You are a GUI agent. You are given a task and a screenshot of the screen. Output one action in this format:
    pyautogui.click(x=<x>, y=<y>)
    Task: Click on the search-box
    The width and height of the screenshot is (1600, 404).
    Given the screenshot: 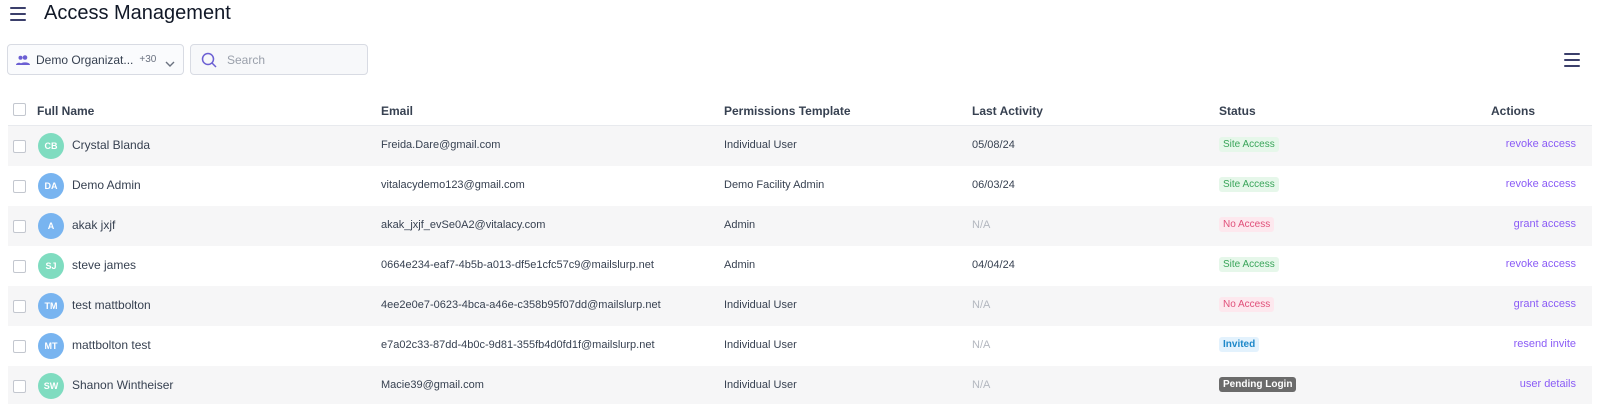 What is the action you would take?
    pyautogui.click(x=279, y=59)
    